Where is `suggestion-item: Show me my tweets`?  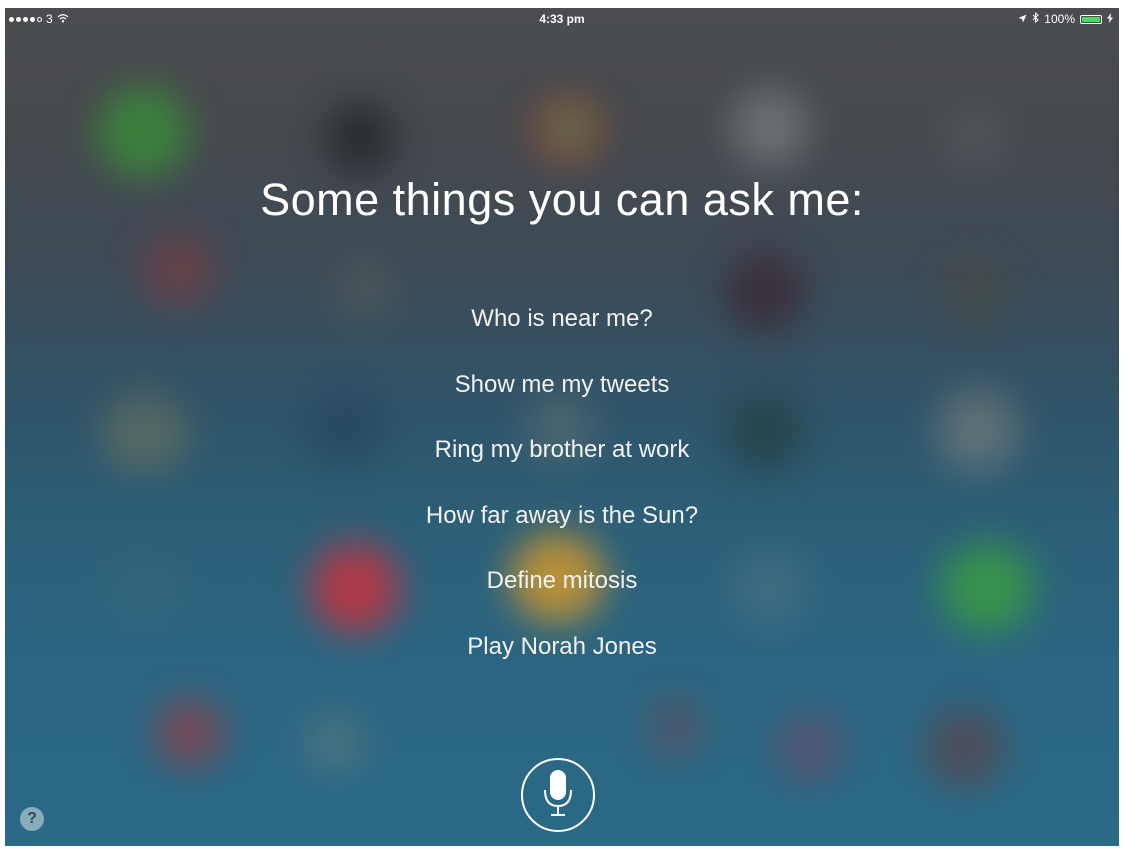 suggestion-item: Show me my tweets is located at coordinates (562, 384).